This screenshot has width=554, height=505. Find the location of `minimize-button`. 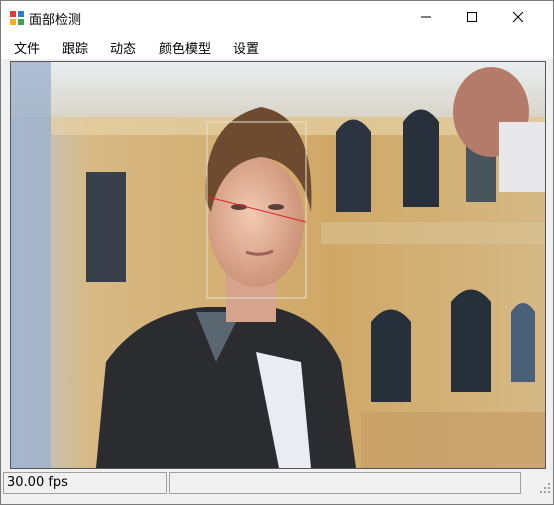

minimize-button is located at coordinates (426, 17).